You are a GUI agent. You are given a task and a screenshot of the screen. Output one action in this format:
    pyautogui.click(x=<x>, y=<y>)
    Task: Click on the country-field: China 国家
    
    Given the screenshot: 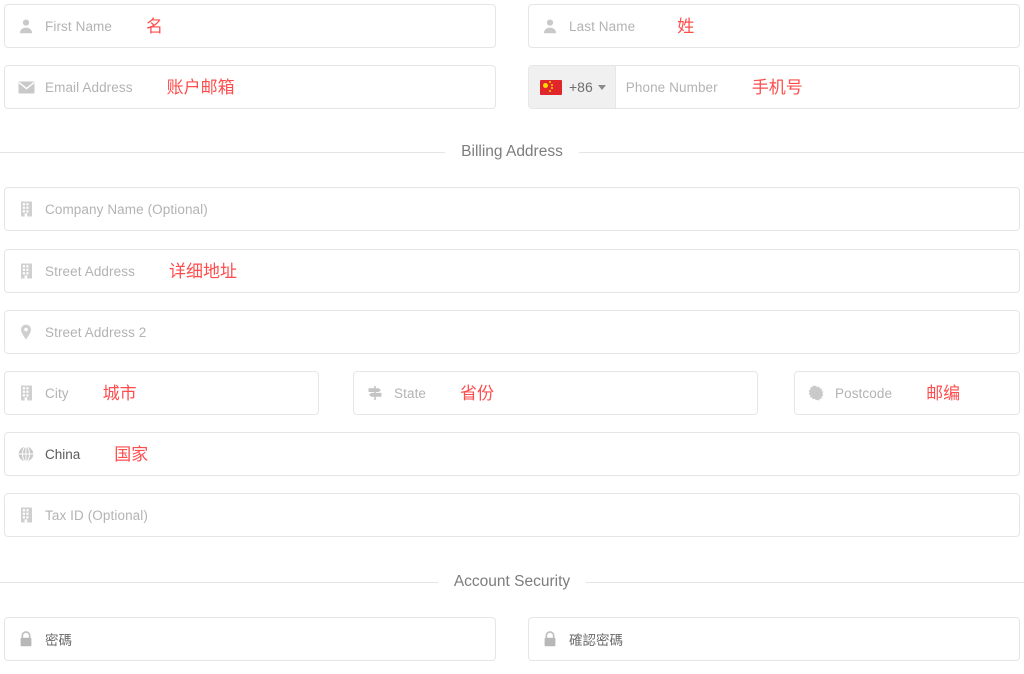 What is the action you would take?
    pyautogui.click(x=512, y=454)
    